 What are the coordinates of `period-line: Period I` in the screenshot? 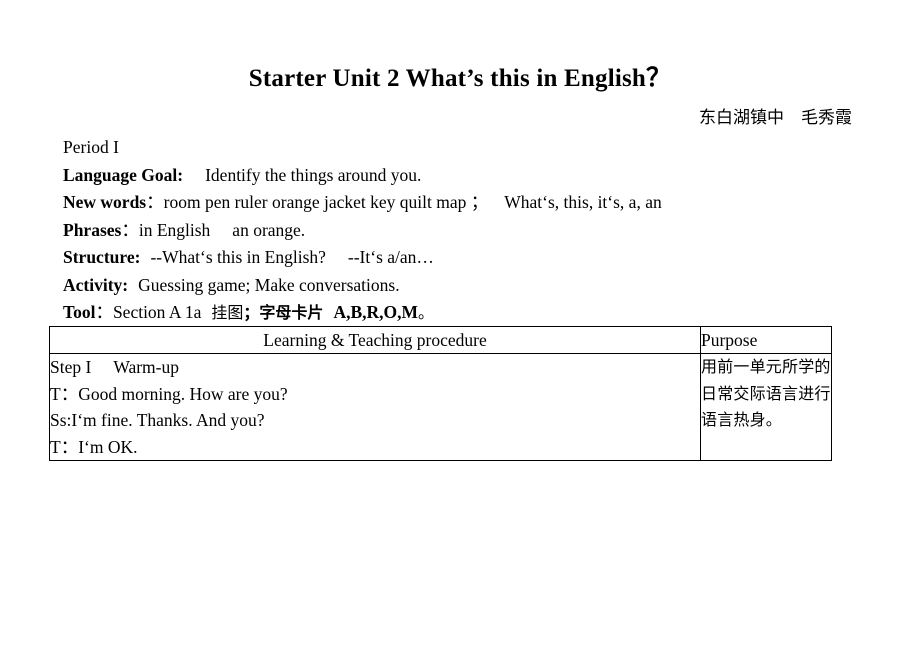 It's located at (463, 148).